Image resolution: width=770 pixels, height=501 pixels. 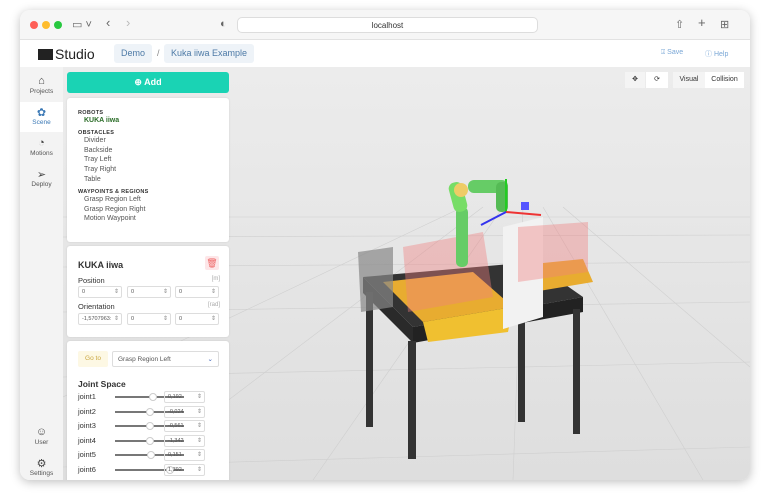 What do you see at coordinates (45, 54) in the screenshot?
I see `logo-icon` at bounding box center [45, 54].